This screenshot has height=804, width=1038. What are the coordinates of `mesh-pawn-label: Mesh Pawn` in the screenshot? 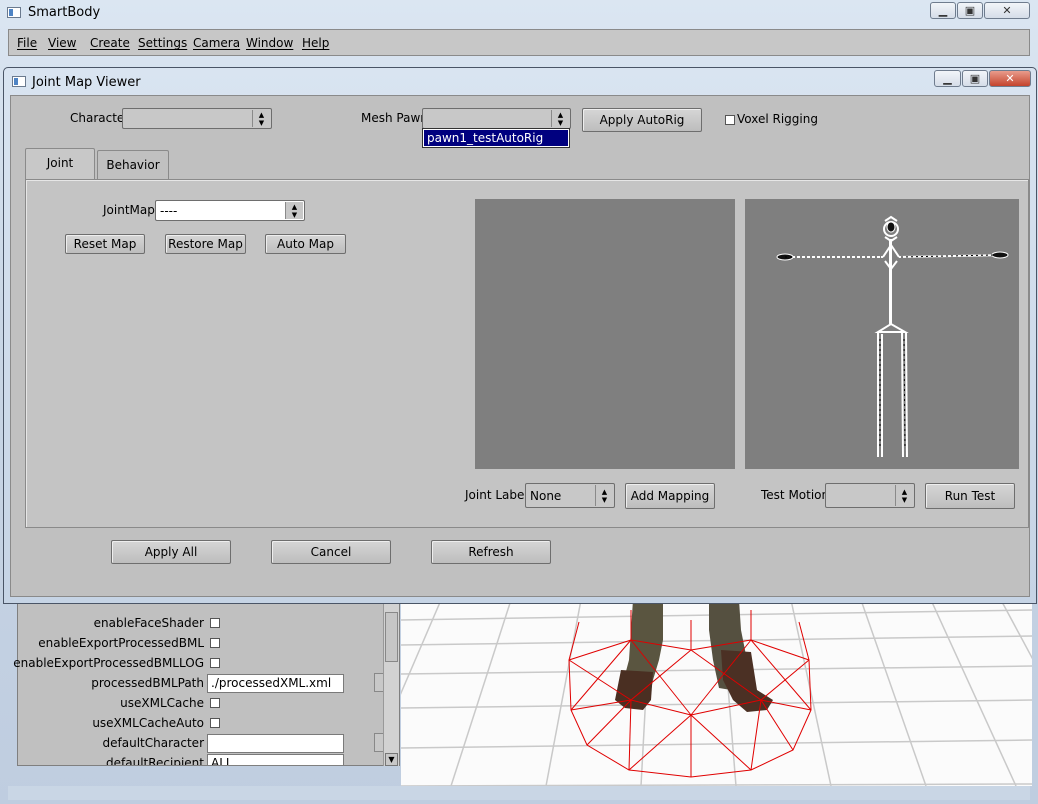 It's located at (394, 118).